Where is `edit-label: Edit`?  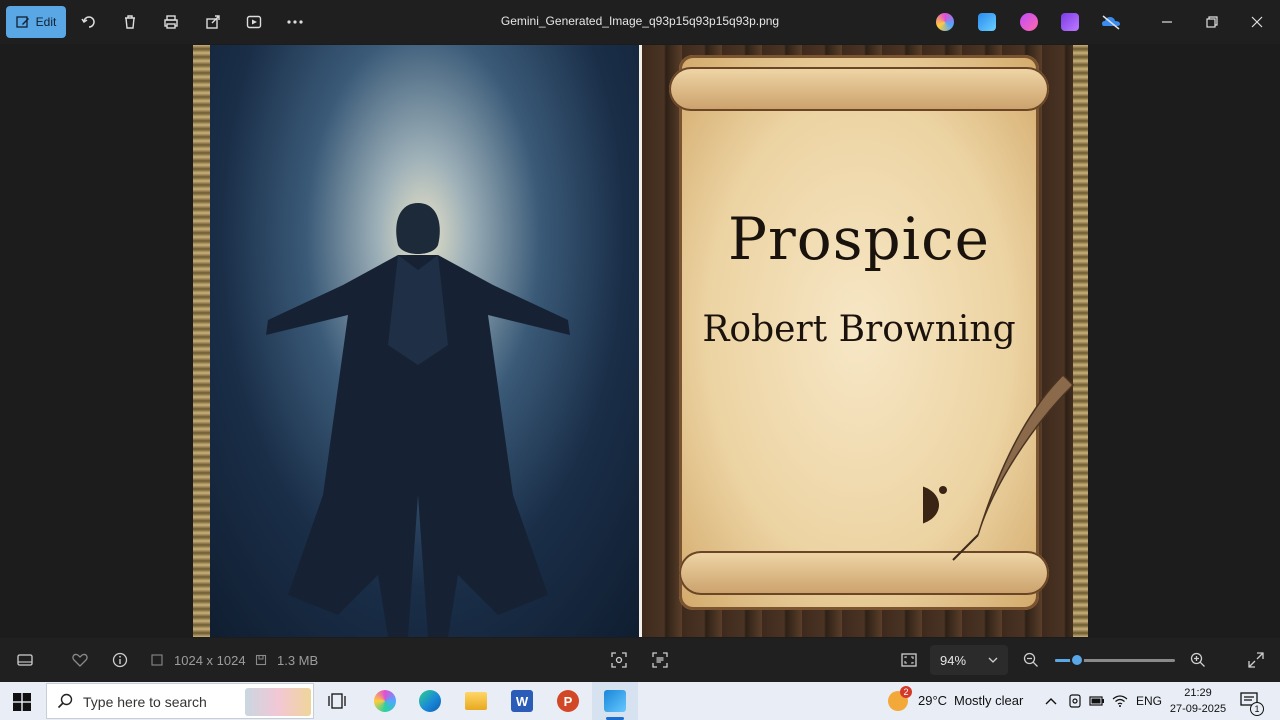 edit-label: Edit is located at coordinates (46, 22).